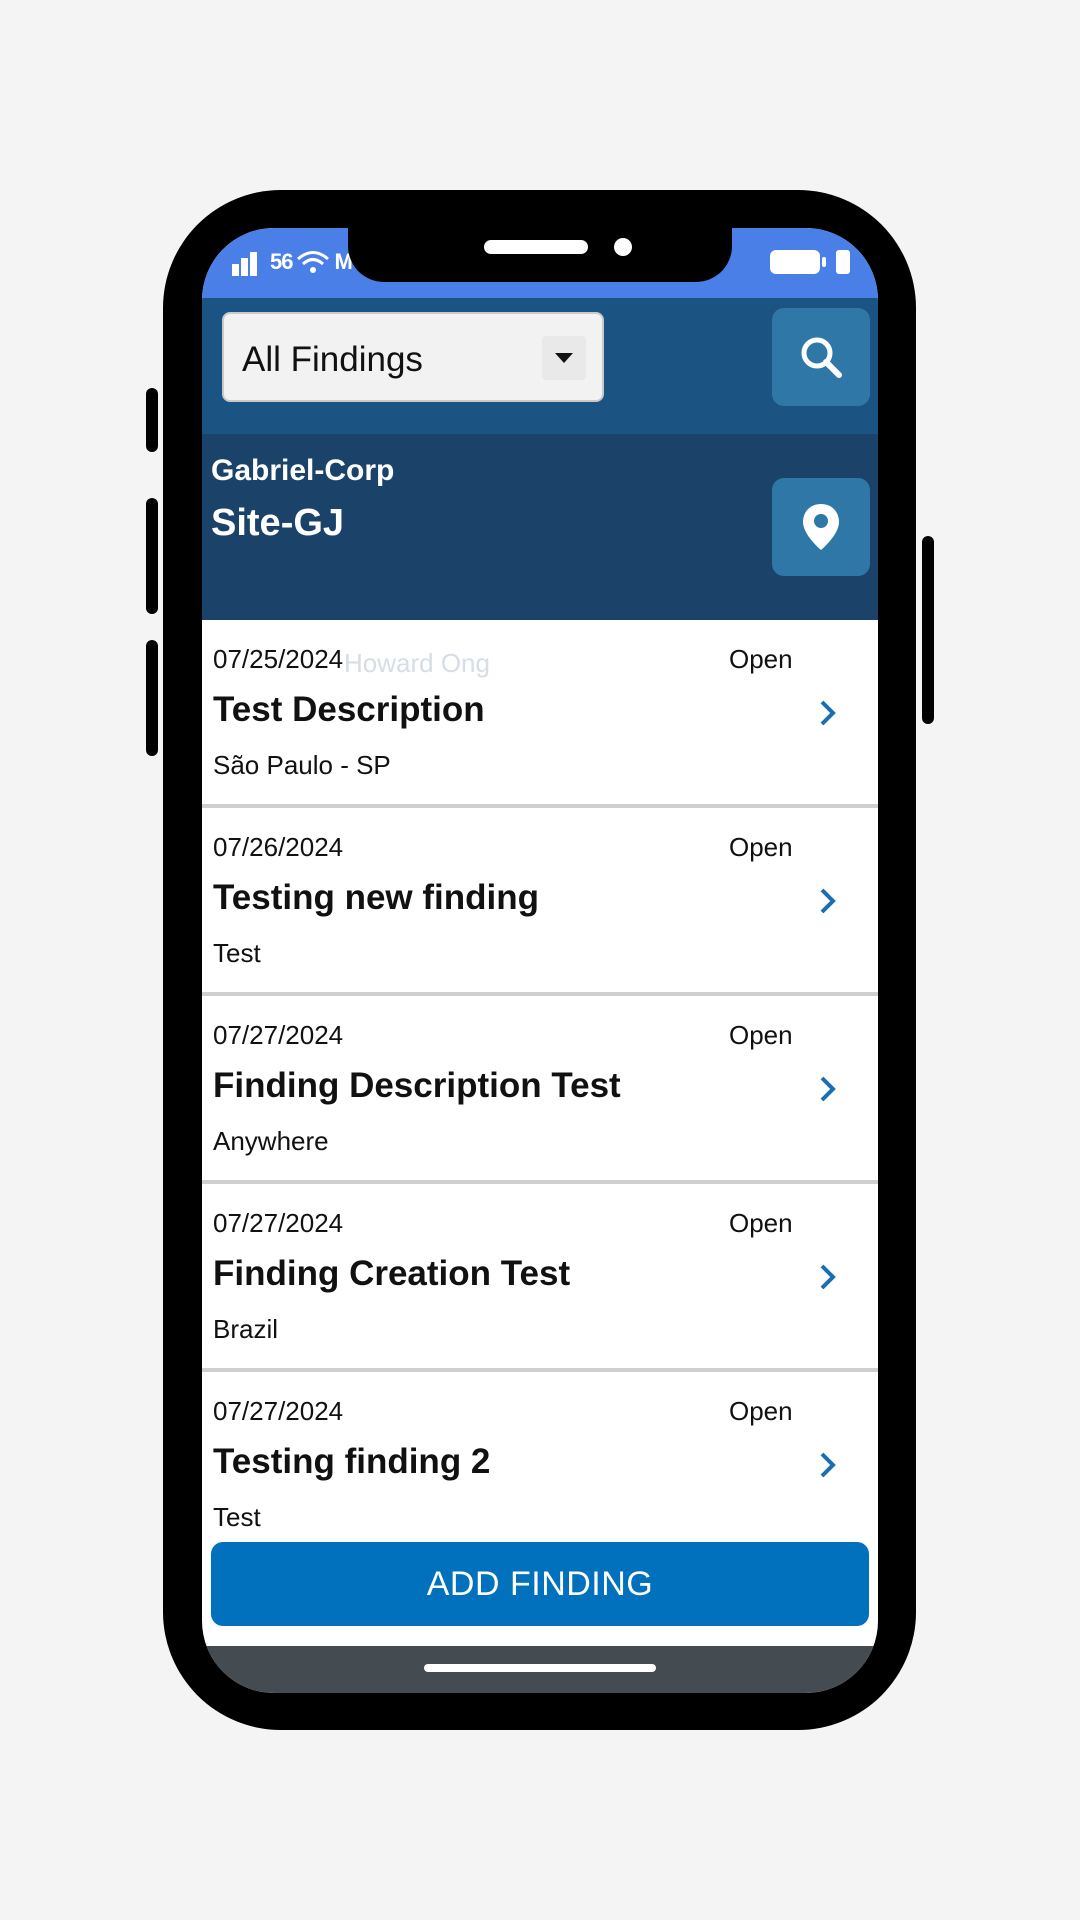  What do you see at coordinates (303, 470) in the screenshot?
I see `company-name: Gabriel-Corp` at bounding box center [303, 470].